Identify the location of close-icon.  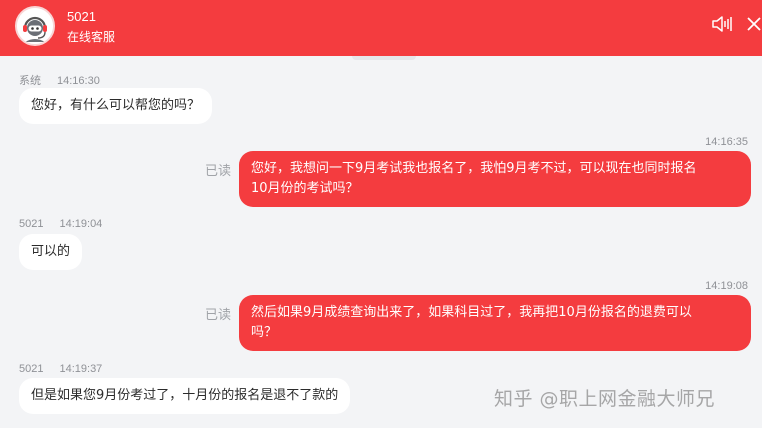
(753, 24).